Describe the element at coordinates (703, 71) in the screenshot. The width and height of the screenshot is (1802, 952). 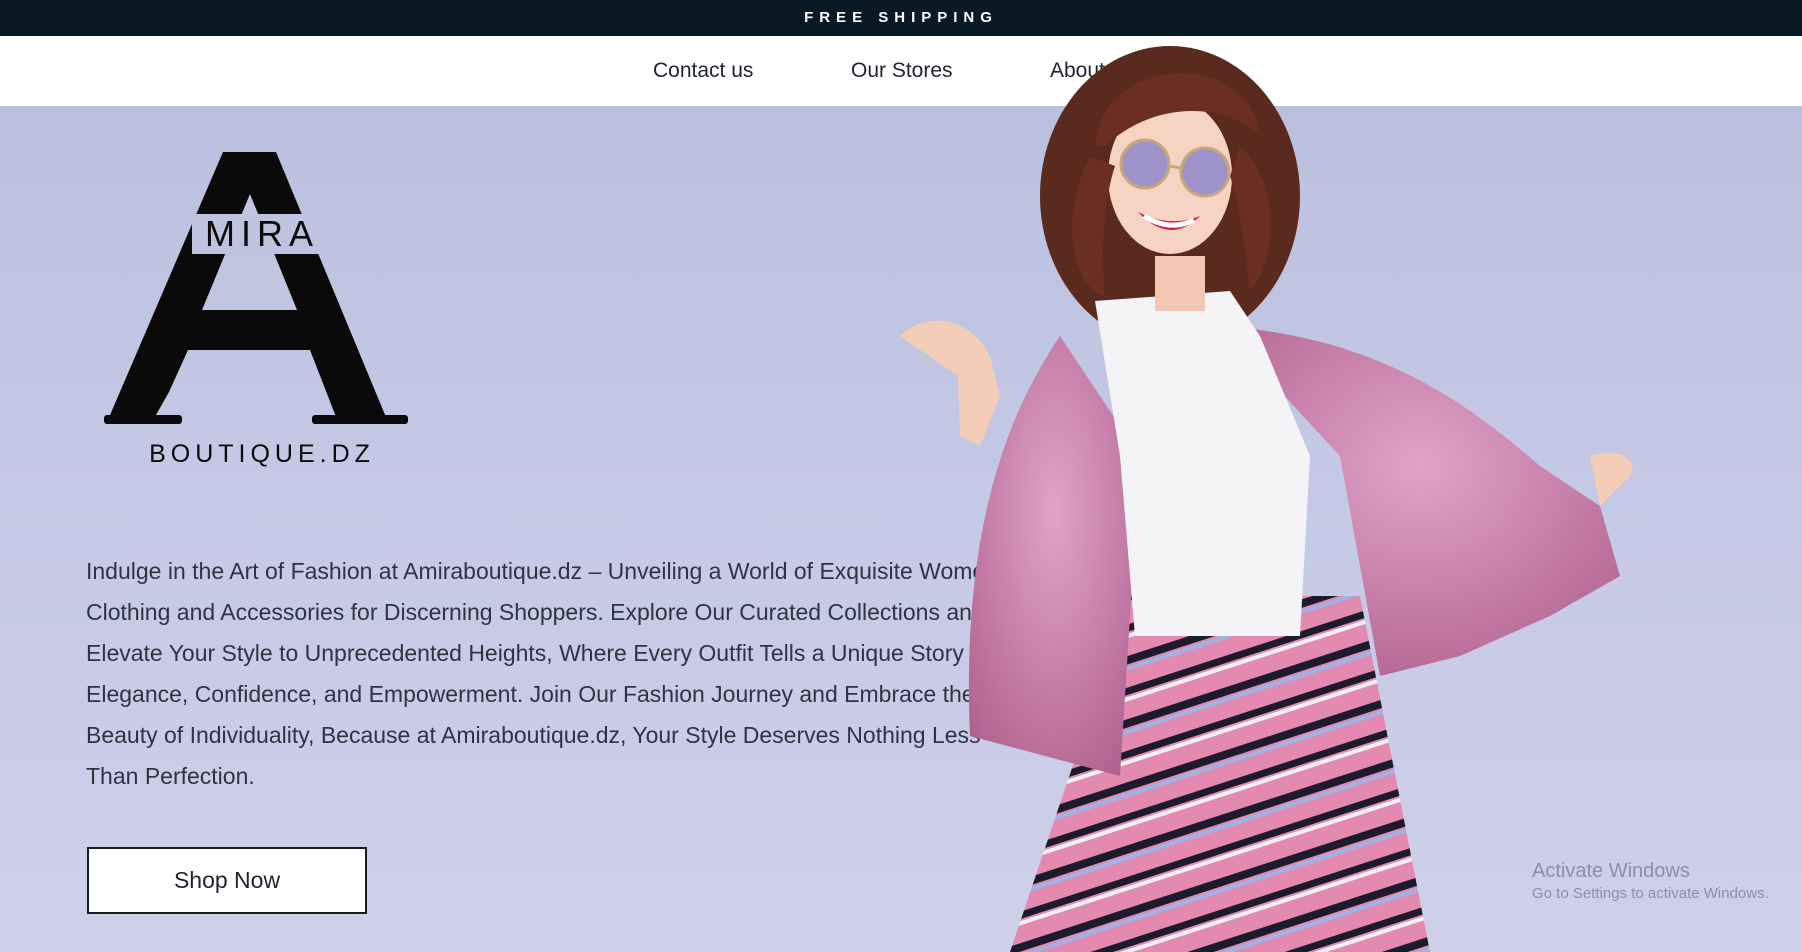
I see `nav-contact-us: Contact us` at that location.